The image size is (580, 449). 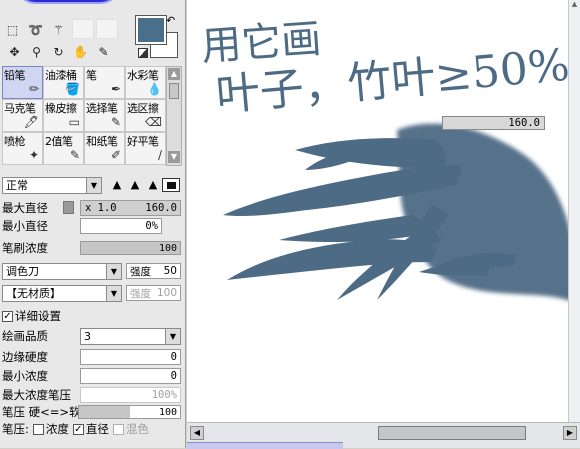 I want to click on bucket-icon: 🪣, so click(x=72, y=89).